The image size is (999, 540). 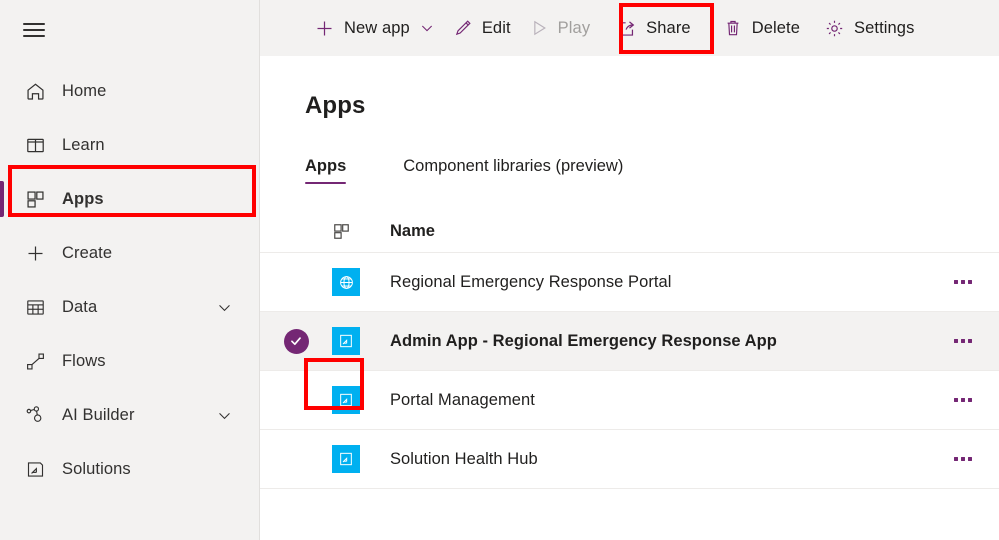 What do you see at coordinates (326, 166) in the screenshot?
I see `tab-label: Apps` at bounding box center [326, 166].